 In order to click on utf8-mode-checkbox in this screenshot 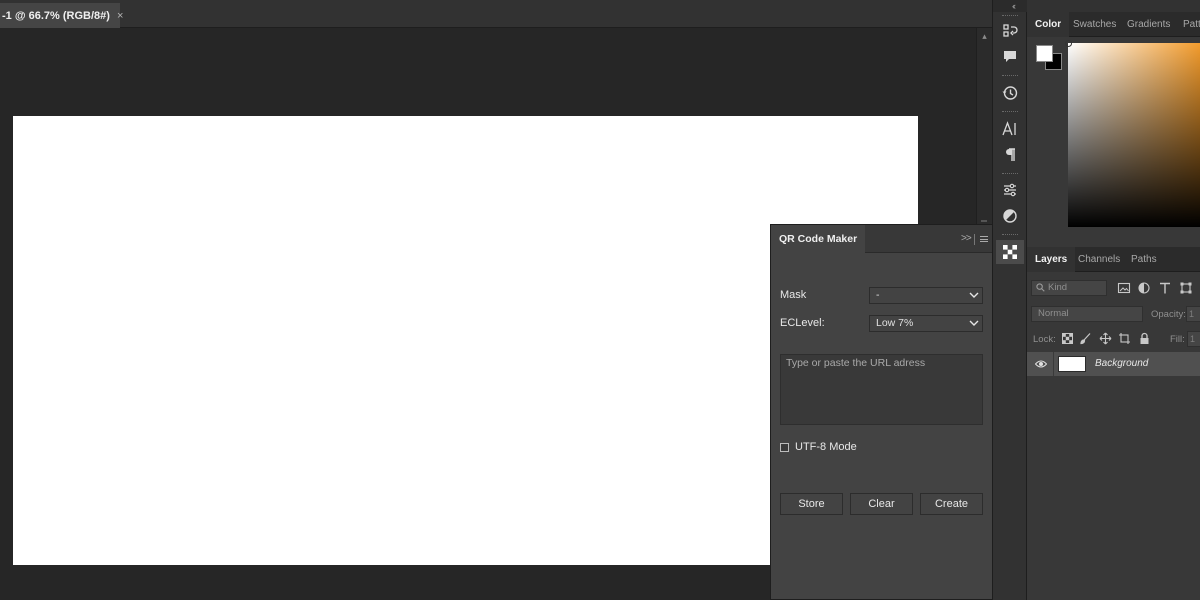, I will do `click(784, 447)`.